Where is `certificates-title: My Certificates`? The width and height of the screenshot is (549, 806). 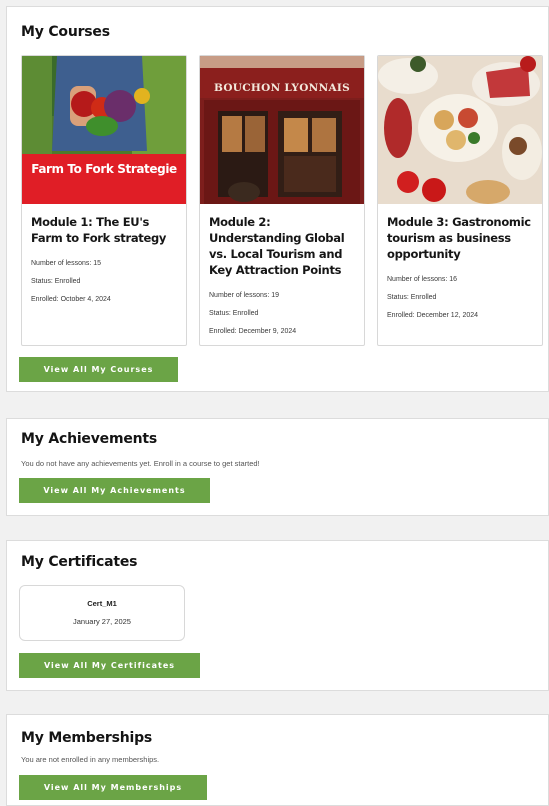
certificates-title: My Certificates is located at coordinates (79, 562).